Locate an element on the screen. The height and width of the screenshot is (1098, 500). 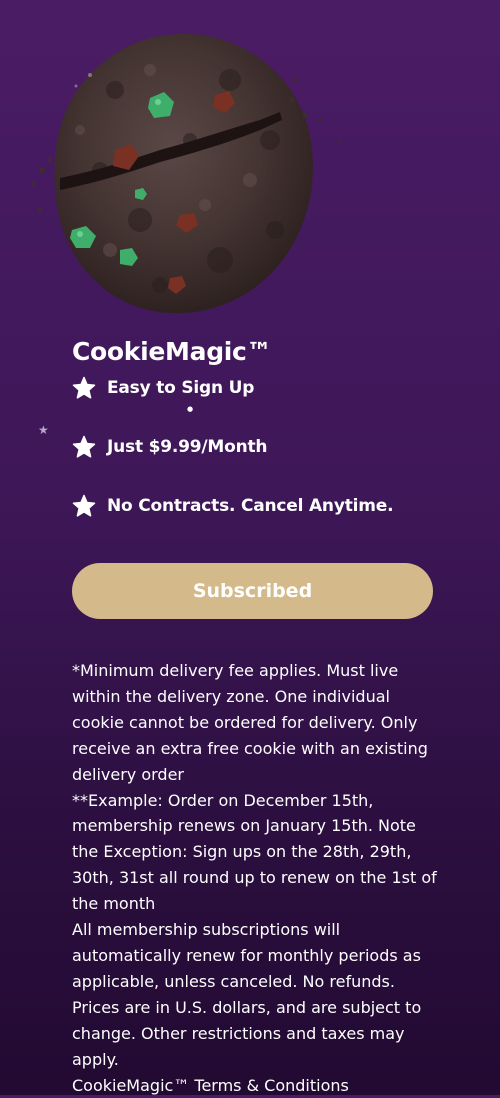
subscription-info: CookieMagic™ is located at coordinates (257, 352).